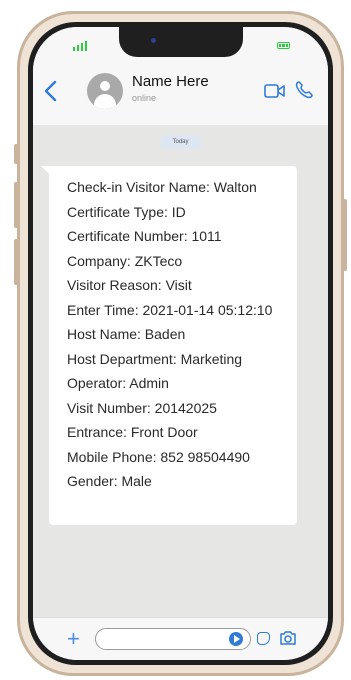 This screenshot has width=351, height=680. Describe the element at coordinates (126, 334) in the screenshot. I see `message-line: Host Name: Baden` at that location.